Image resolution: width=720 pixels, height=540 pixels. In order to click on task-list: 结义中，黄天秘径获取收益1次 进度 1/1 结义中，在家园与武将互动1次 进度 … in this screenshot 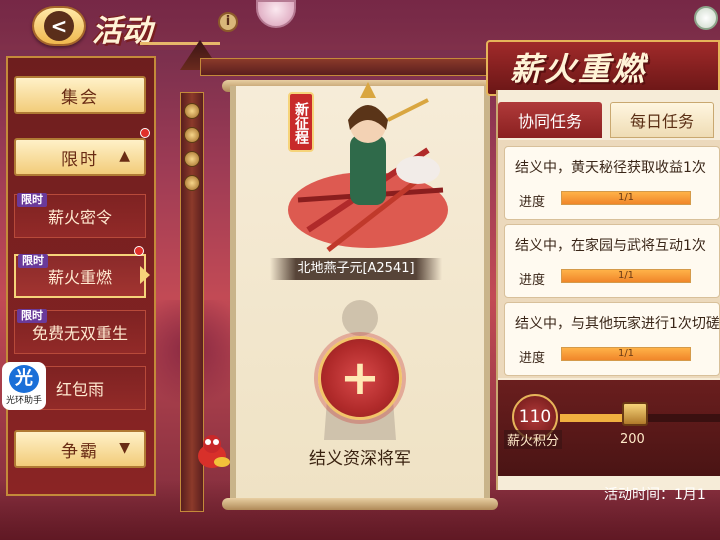, I will do `click(609, 259)`.